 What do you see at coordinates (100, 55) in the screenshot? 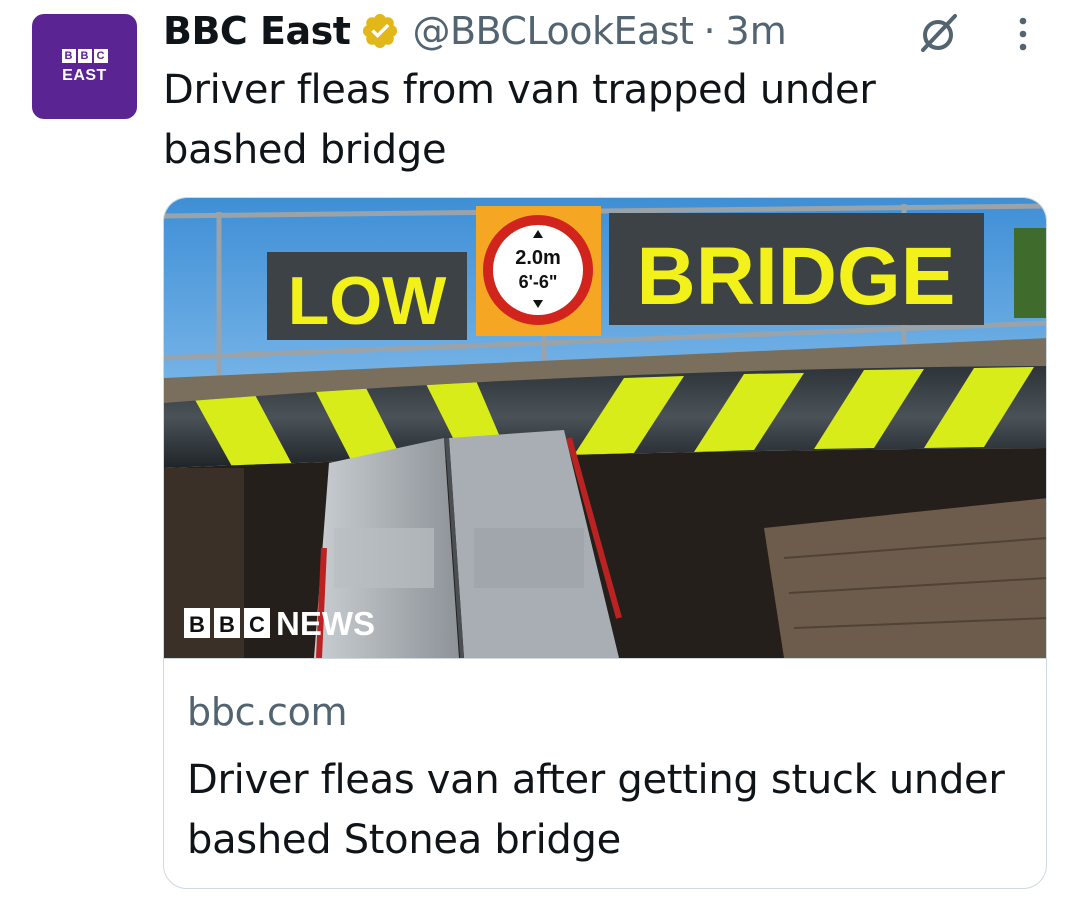
I see `bbc-logo-block: C` at bounding box center [100, 55].